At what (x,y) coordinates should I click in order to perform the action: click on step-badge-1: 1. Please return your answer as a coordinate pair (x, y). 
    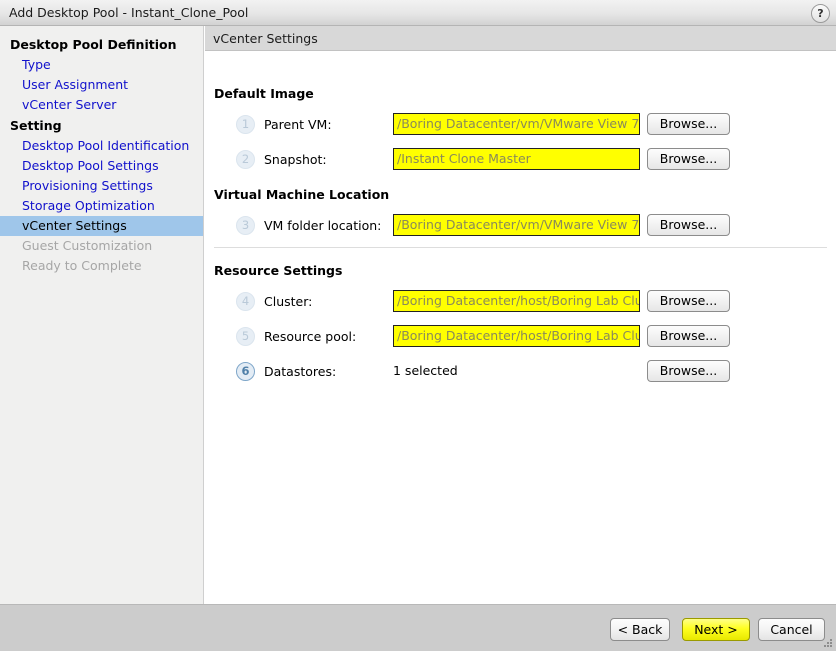
    Looking at the image, I should click on (245, 124).